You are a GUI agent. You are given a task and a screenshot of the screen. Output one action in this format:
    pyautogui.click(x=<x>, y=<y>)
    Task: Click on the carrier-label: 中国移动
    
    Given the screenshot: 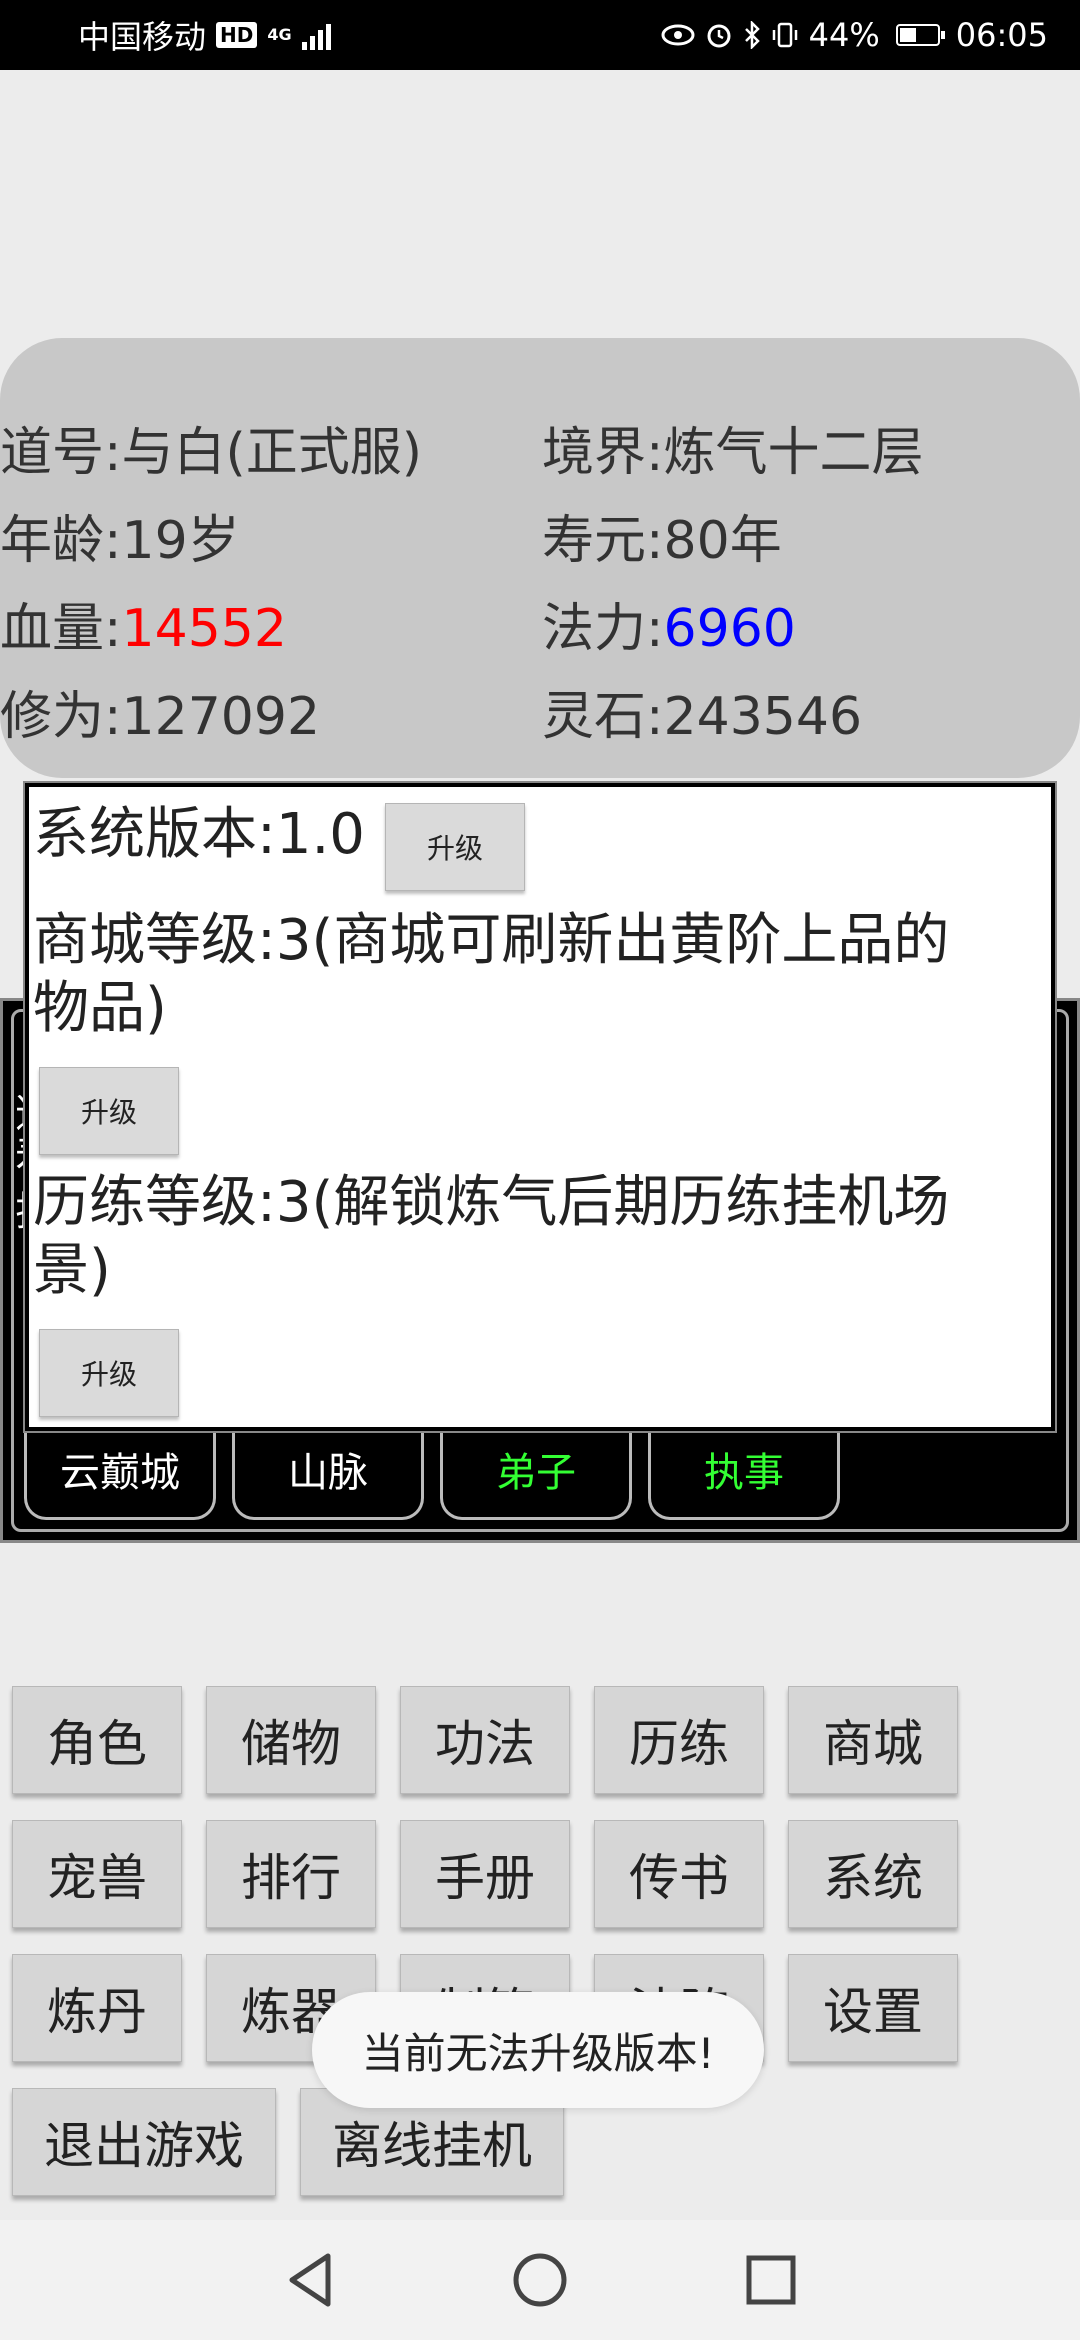 What is the action you would take?
    pyautogui.click(x=142, y=37)
    